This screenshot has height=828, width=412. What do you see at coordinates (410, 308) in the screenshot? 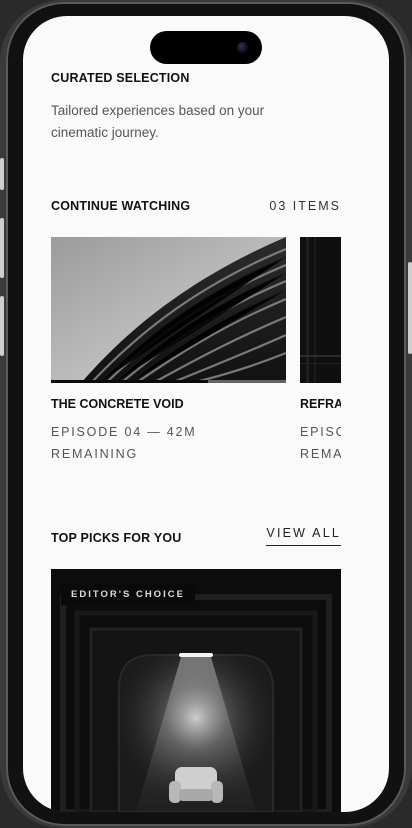
I see `power-button` at bounding box center [410, 308].